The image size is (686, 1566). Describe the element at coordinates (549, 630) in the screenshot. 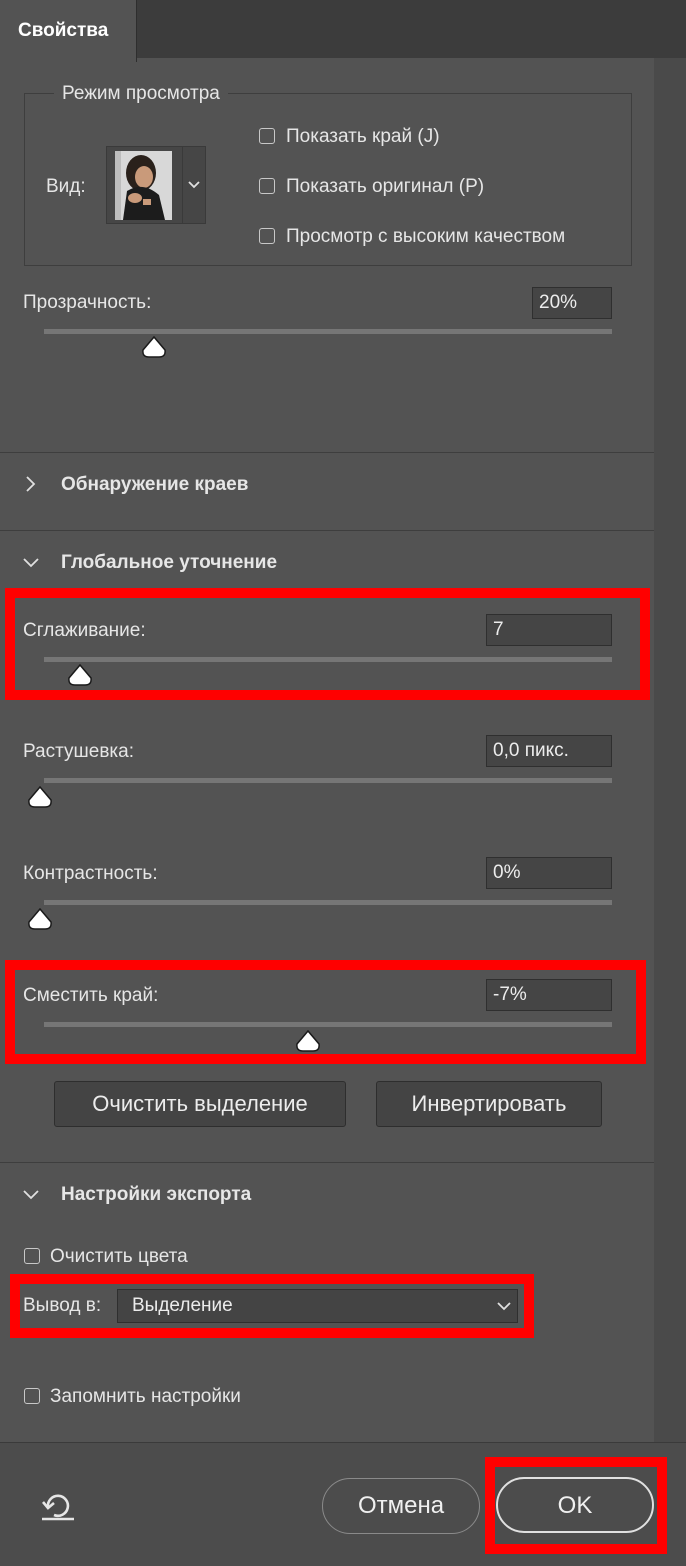

I see `smooth-input: 7` at that location.